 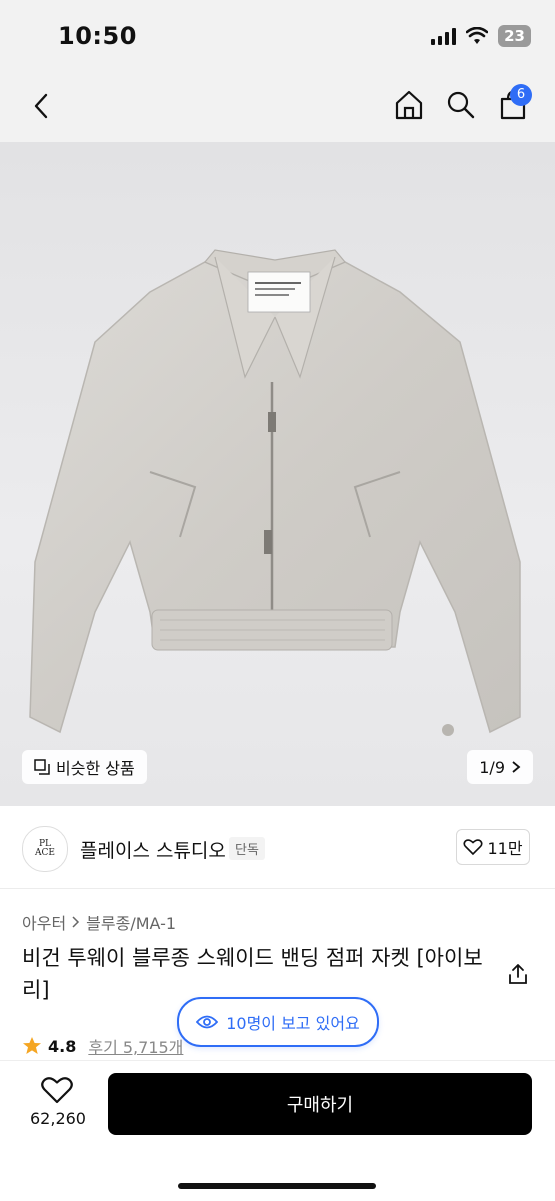 What do you see at coordinates (477, 35) in the screenshot?
I see `wifi-icon` at bounding box center [477, 35].